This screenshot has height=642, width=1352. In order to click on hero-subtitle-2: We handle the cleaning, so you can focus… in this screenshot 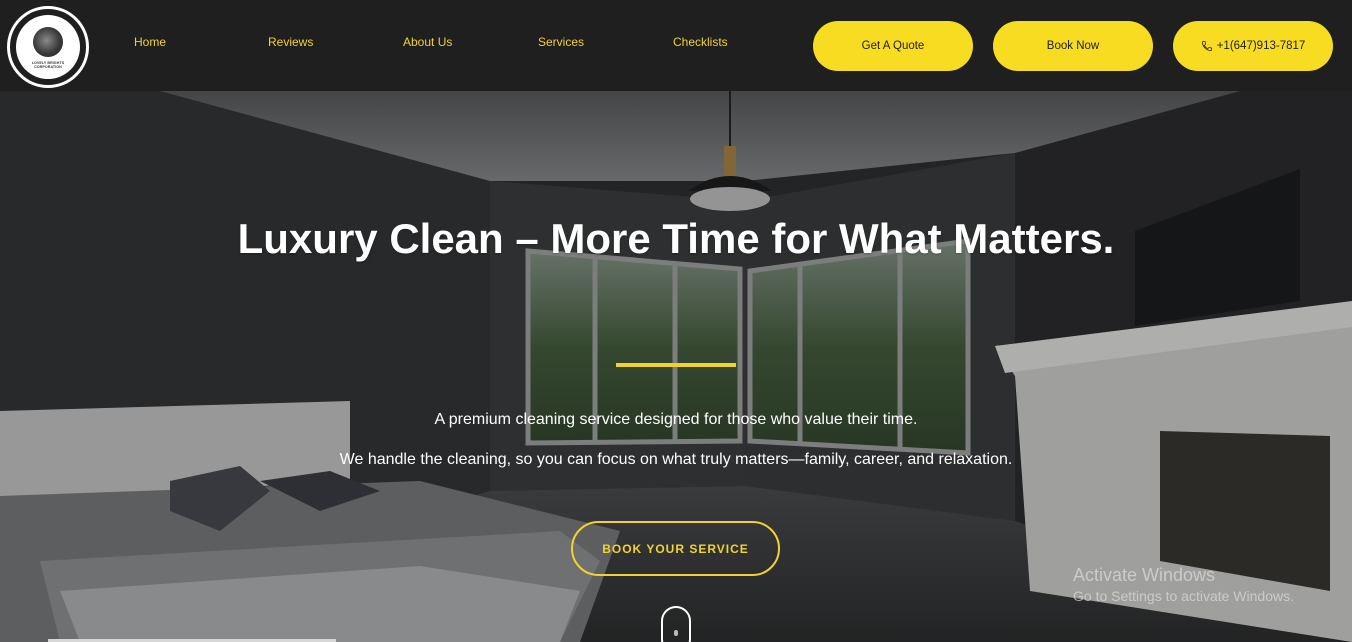, I will do `click(676, 459)`.